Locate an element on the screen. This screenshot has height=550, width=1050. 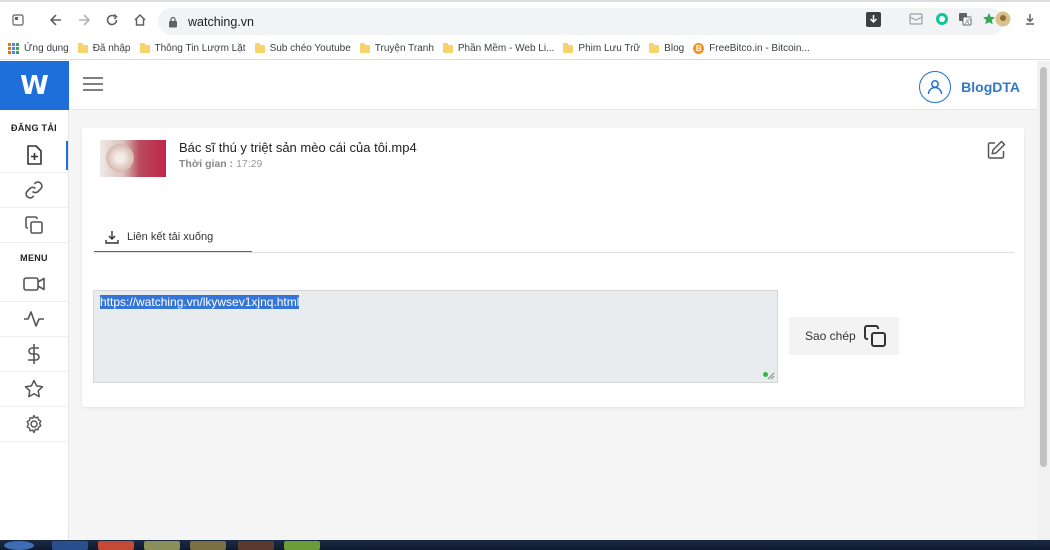
duration-value: 17:29 is located at coordinates (249, 164).